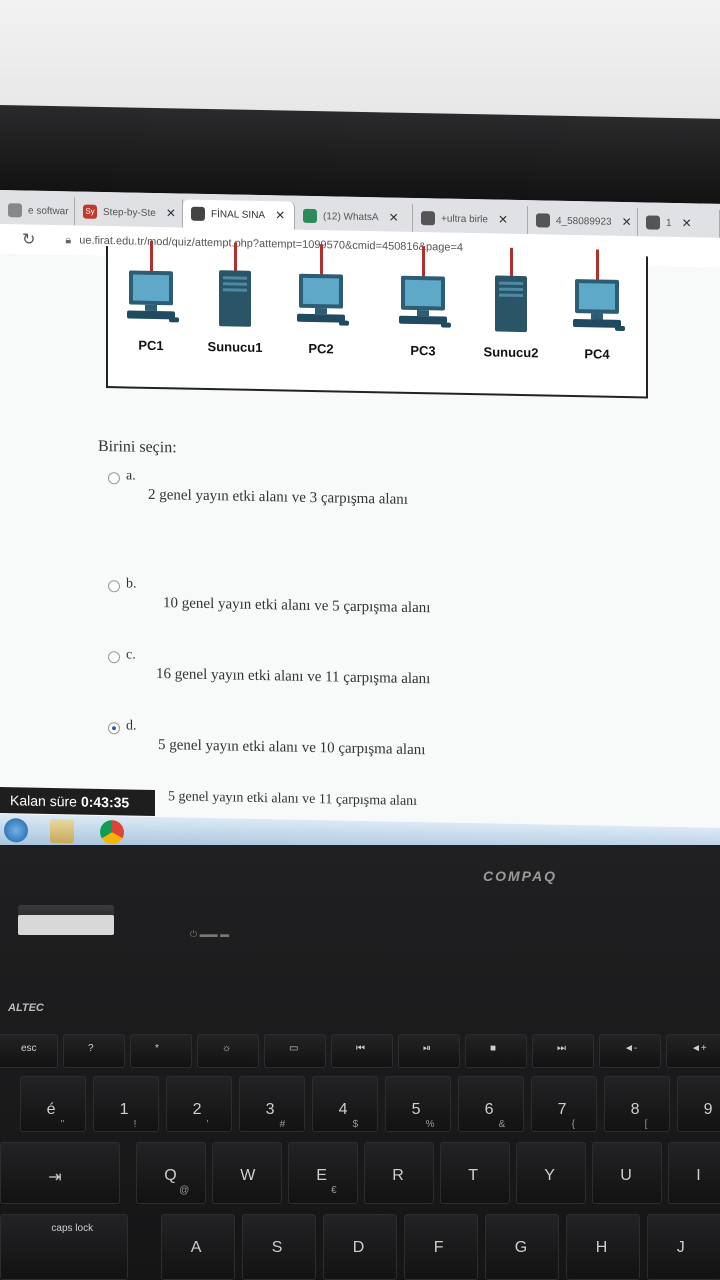 This screenshot has height=1280, width=720. I want to click on function-key: ◄+, so click(693, 1051).